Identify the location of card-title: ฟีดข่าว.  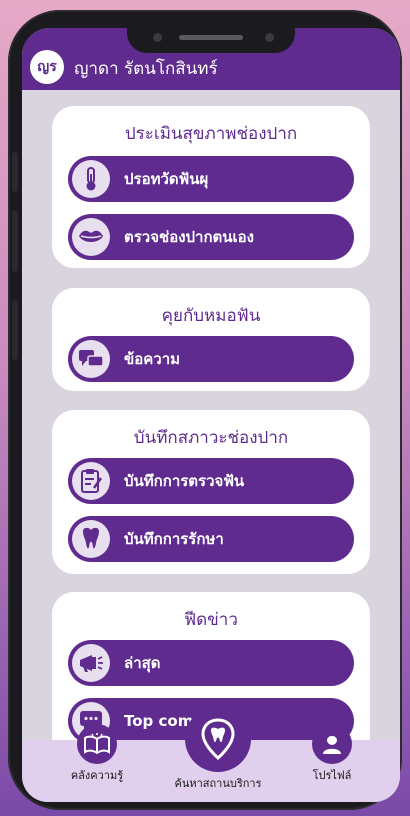
(211, 620).